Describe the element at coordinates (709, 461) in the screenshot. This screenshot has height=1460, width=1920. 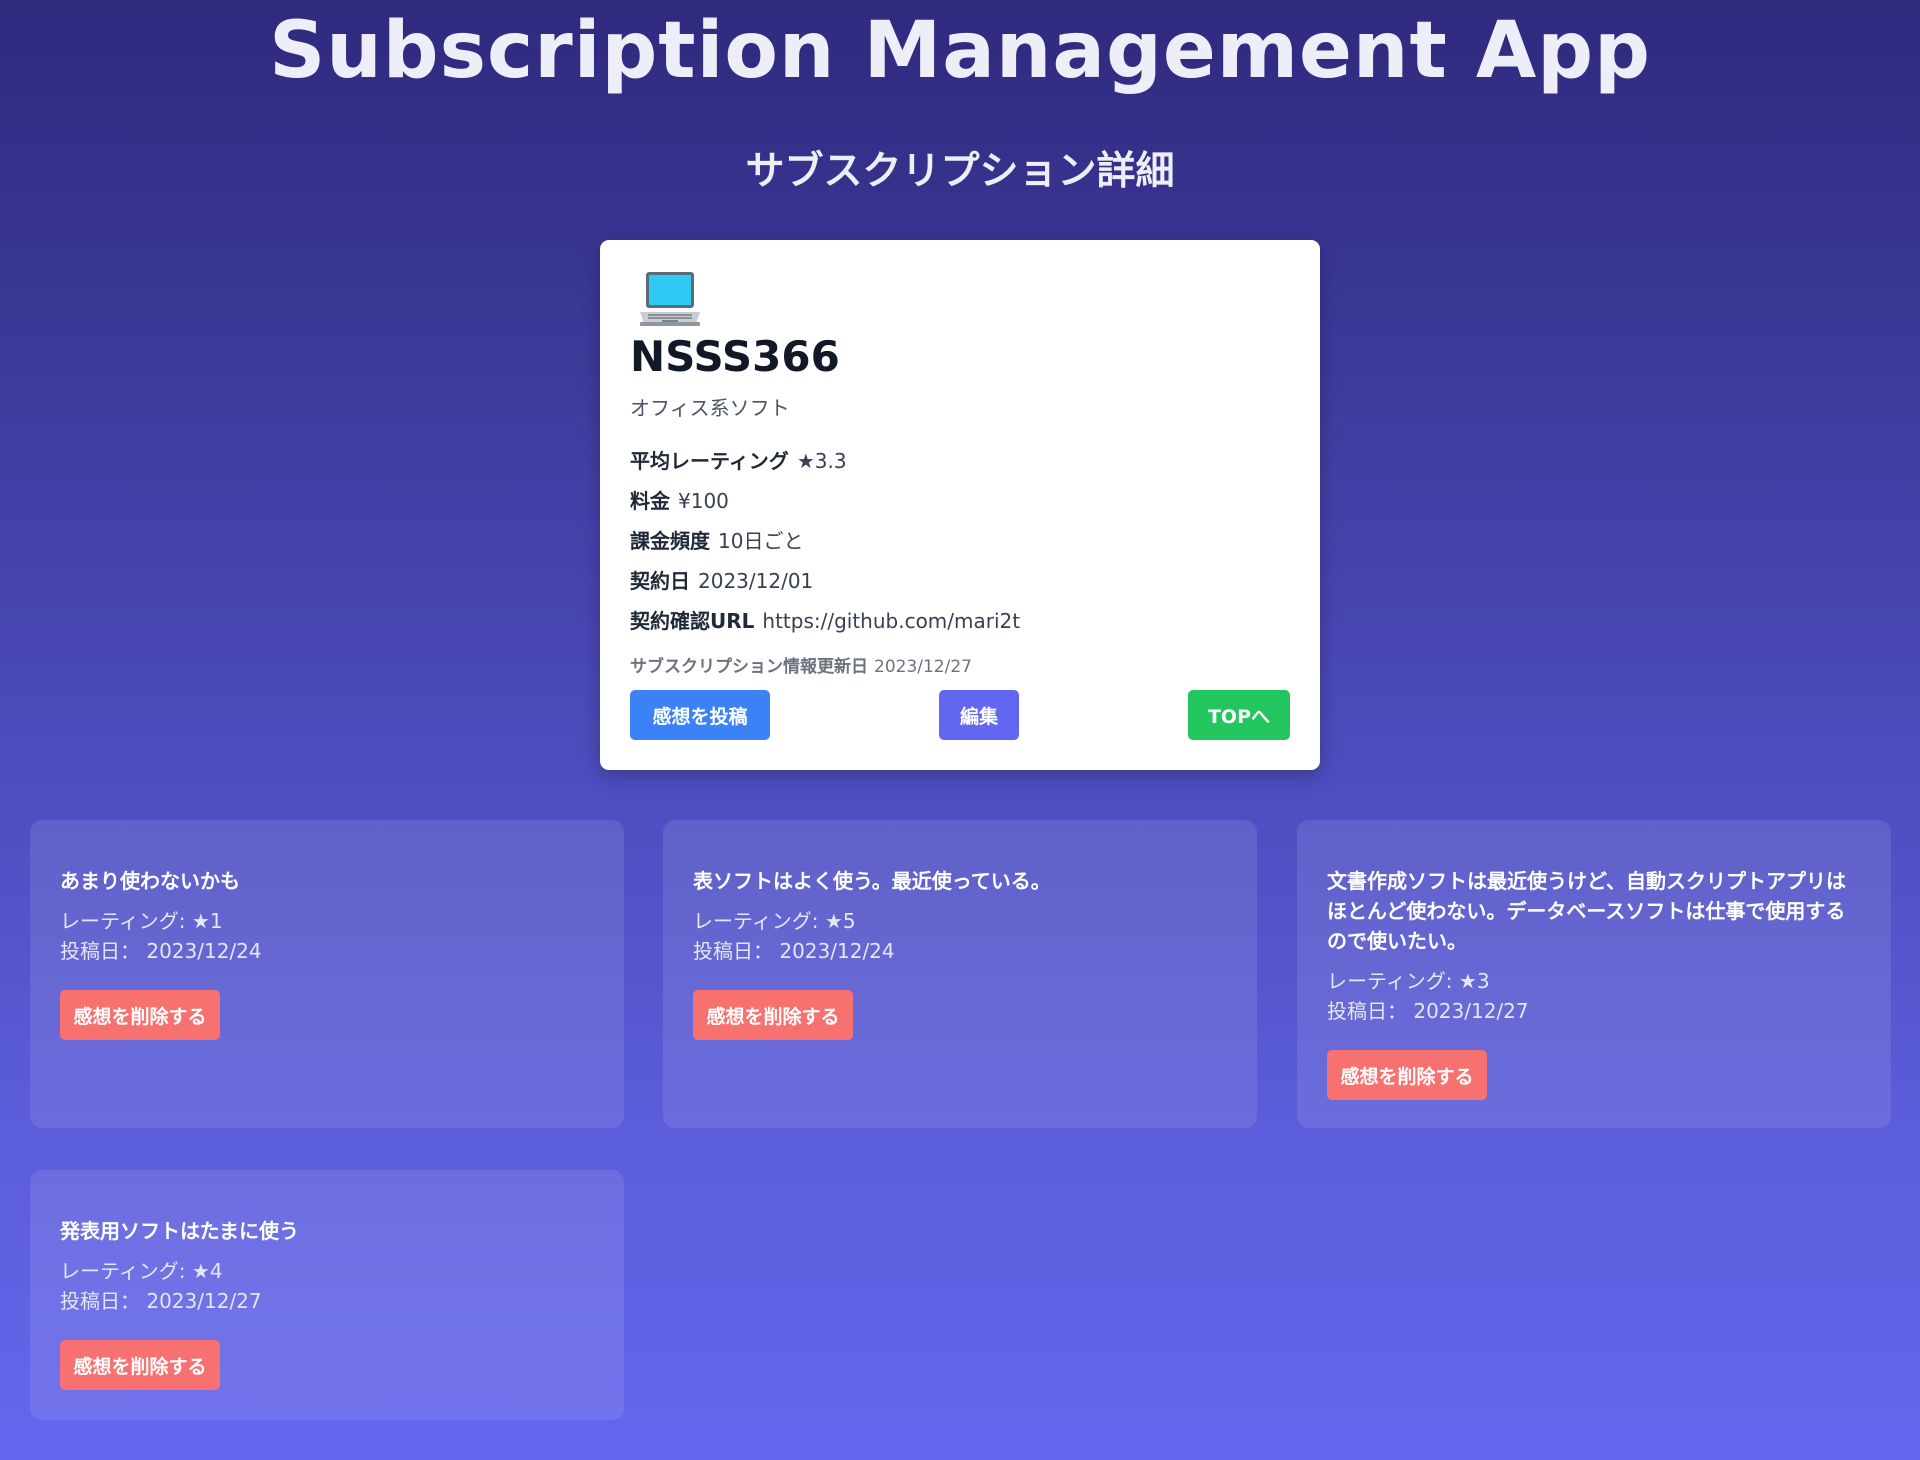
I see `average-rating-label: 平均レーティング` at that location.